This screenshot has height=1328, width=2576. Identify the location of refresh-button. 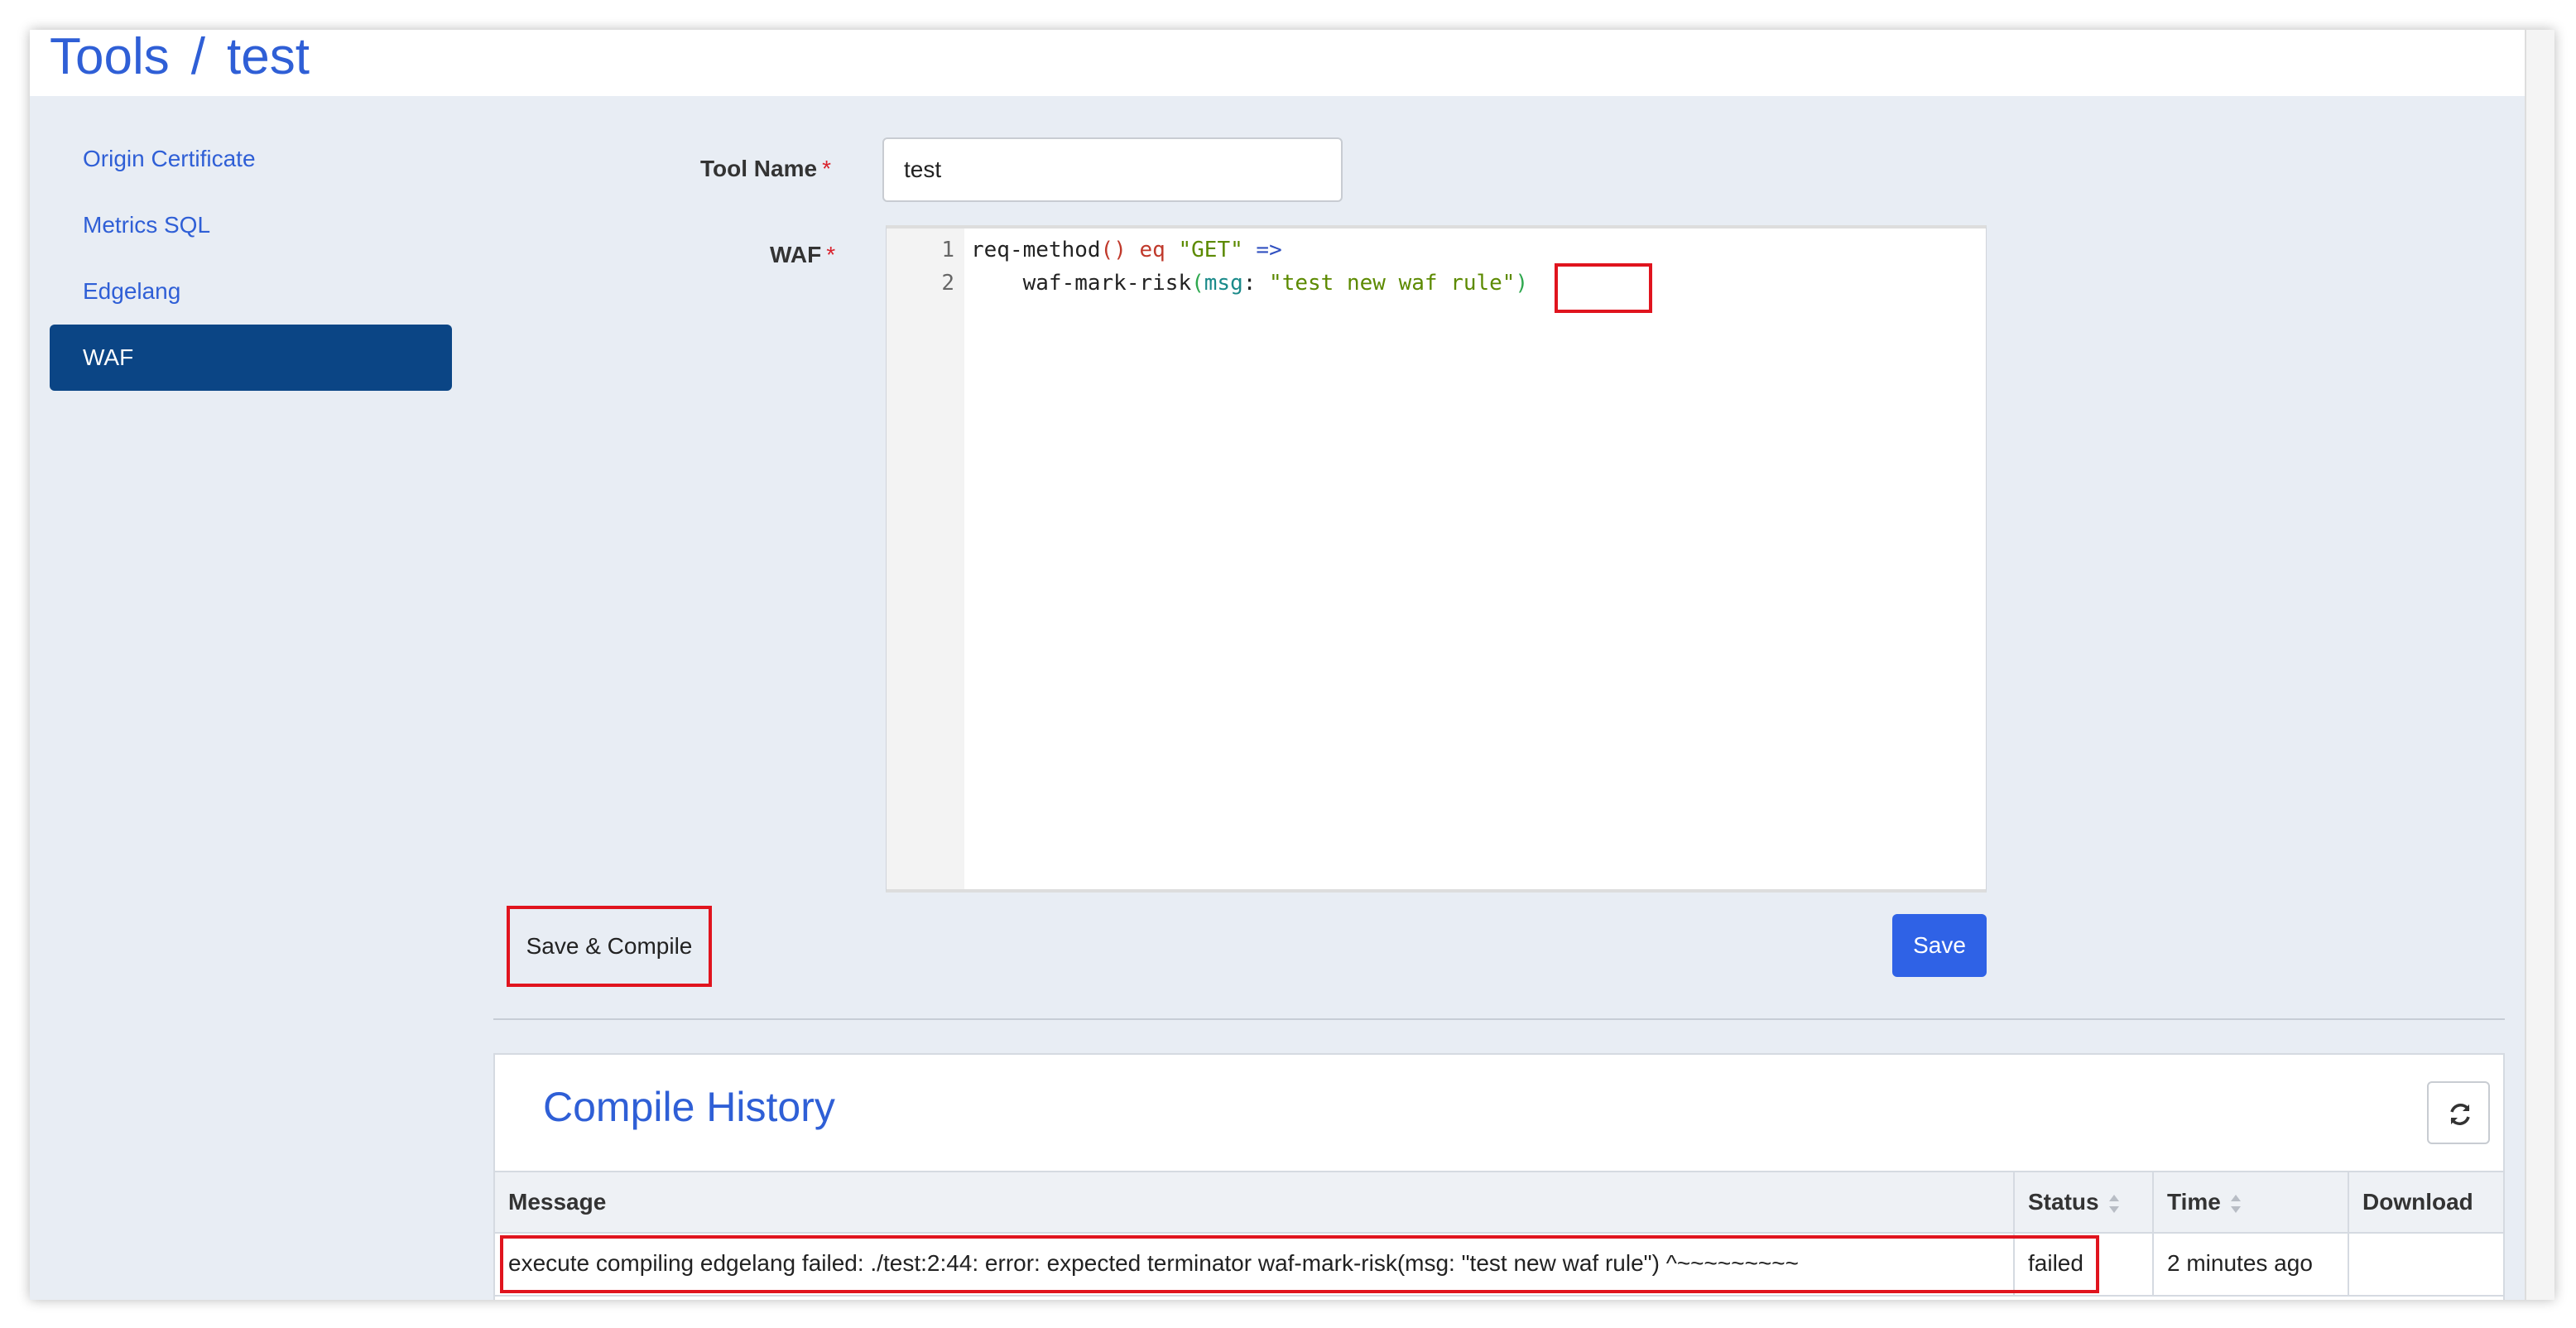
(2458, 1112).